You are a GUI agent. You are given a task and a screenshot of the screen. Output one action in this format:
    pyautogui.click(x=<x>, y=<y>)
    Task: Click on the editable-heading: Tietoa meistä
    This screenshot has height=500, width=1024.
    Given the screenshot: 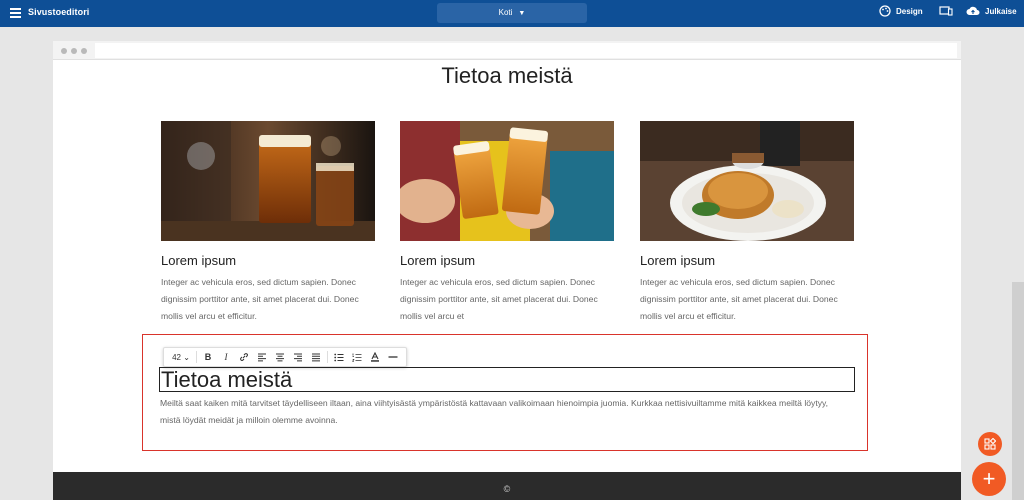 What is the action you would take?
    pyautogui.click(x=507, y=379)
    